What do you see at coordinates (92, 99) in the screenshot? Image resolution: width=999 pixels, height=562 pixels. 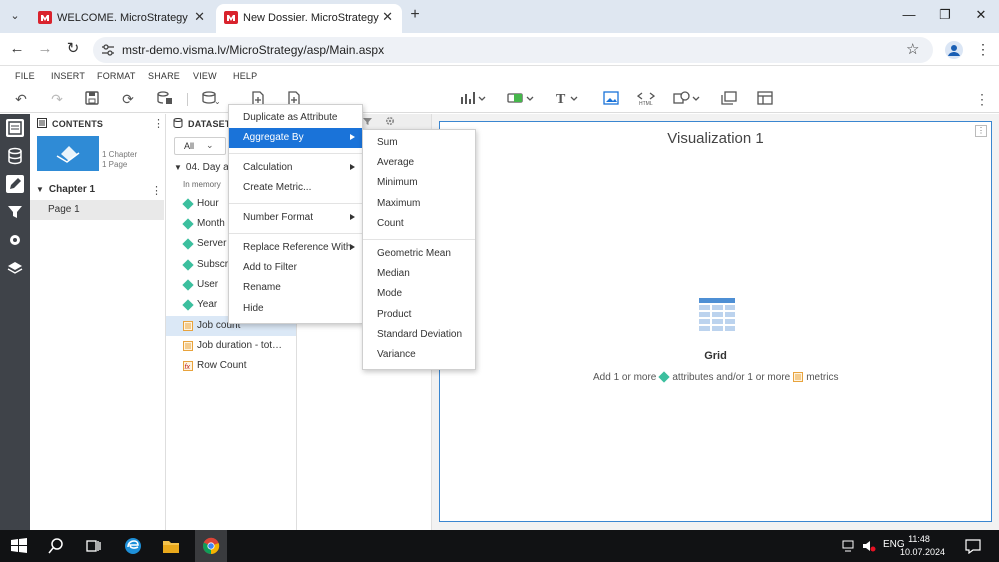 I see `save-icon` at bounding box center [92, 99].